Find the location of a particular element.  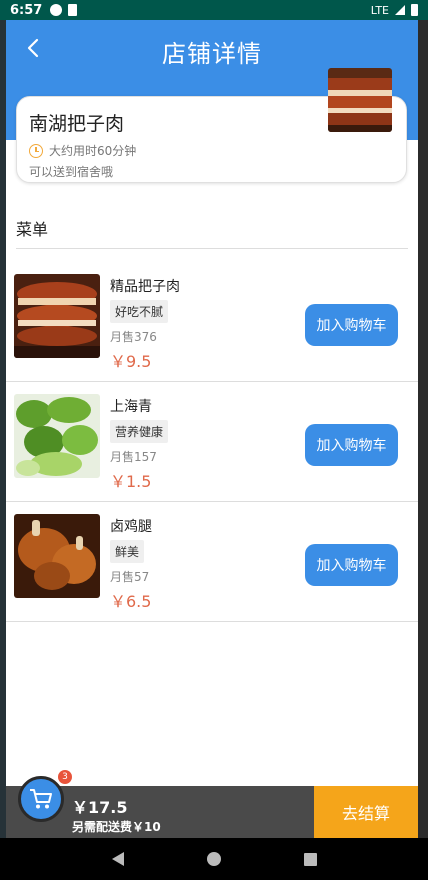

checkout-button: 去结算 is located at coordinates (366, 812).